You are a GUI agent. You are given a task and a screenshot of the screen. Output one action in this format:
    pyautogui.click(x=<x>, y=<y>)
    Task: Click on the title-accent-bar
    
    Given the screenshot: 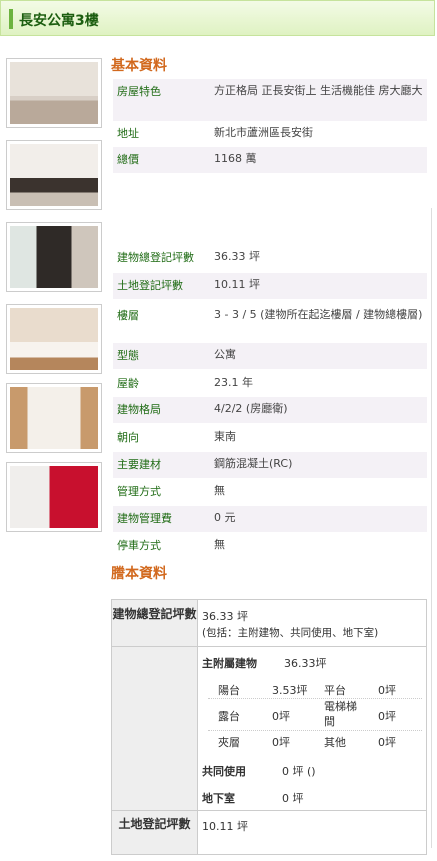 What is the action you would take?
    pyautogui.click(x=11, y=19)
    